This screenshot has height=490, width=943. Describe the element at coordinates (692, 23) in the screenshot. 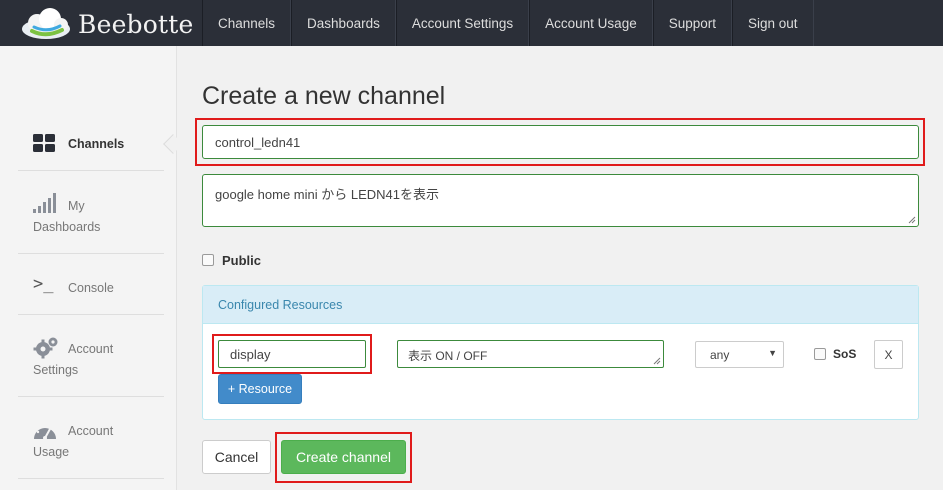

I see `nav-support: Support` at that location.